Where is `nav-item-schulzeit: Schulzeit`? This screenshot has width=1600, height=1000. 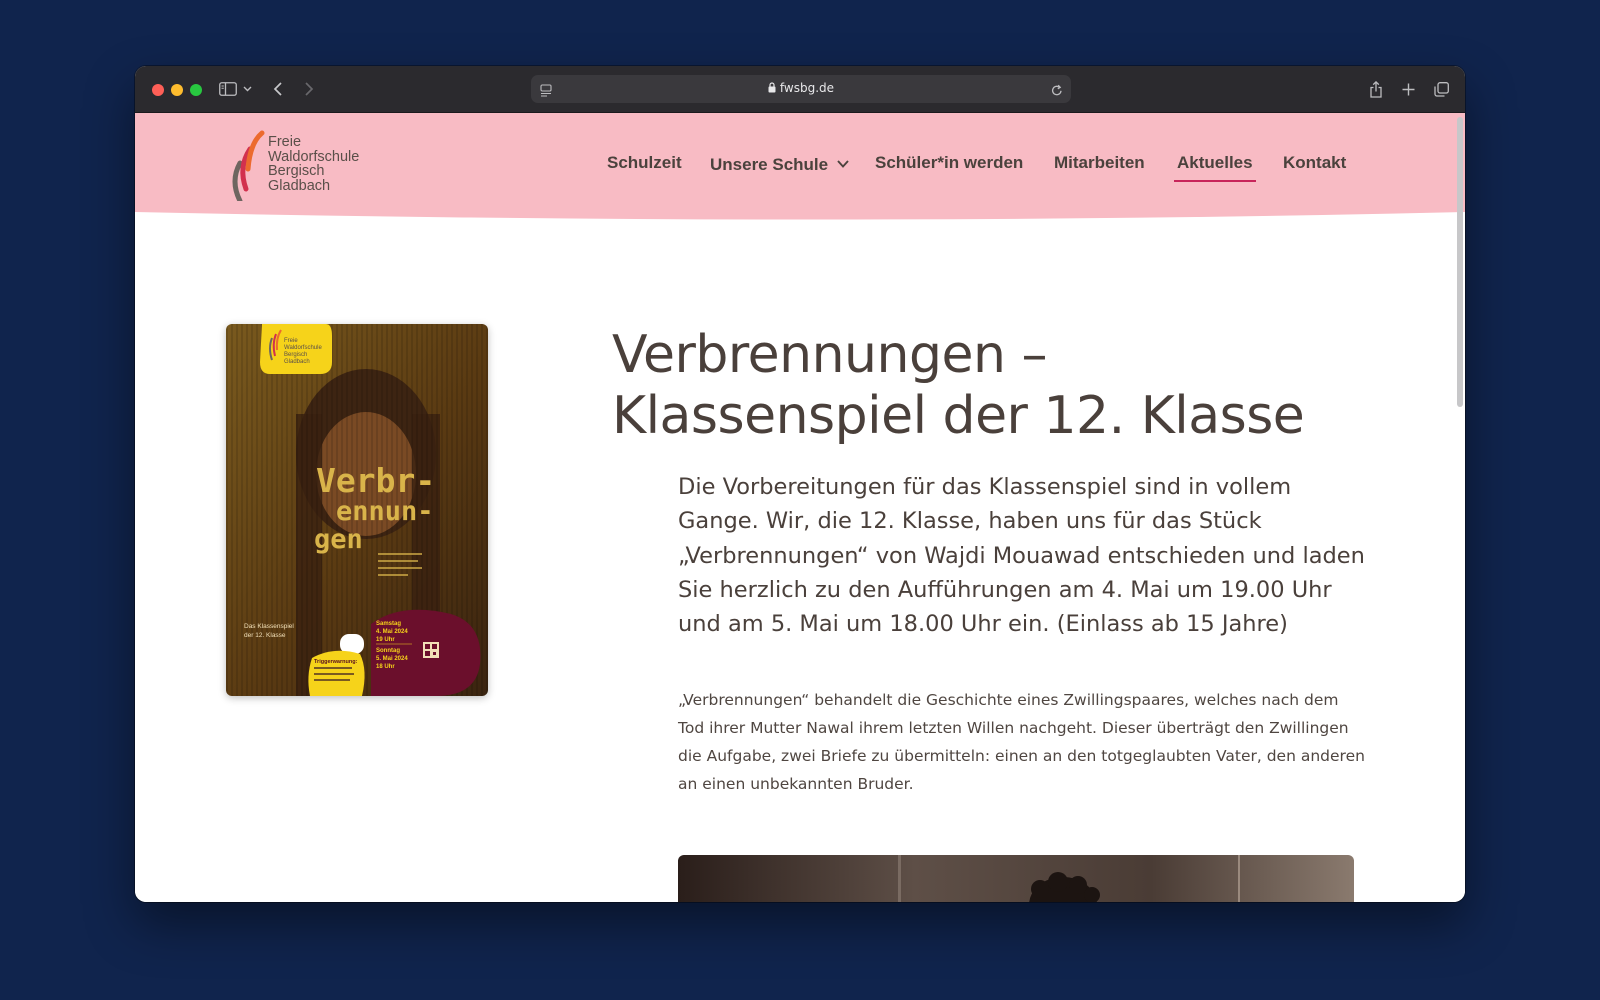
nav-item-schulzeit: Schulzeit is located at coordinates (644, 163).